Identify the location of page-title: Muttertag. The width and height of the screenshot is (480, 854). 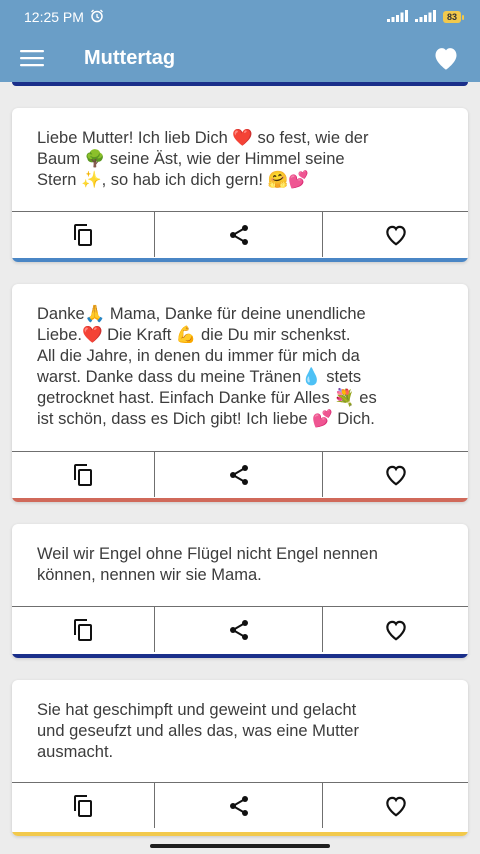
(130, 57).